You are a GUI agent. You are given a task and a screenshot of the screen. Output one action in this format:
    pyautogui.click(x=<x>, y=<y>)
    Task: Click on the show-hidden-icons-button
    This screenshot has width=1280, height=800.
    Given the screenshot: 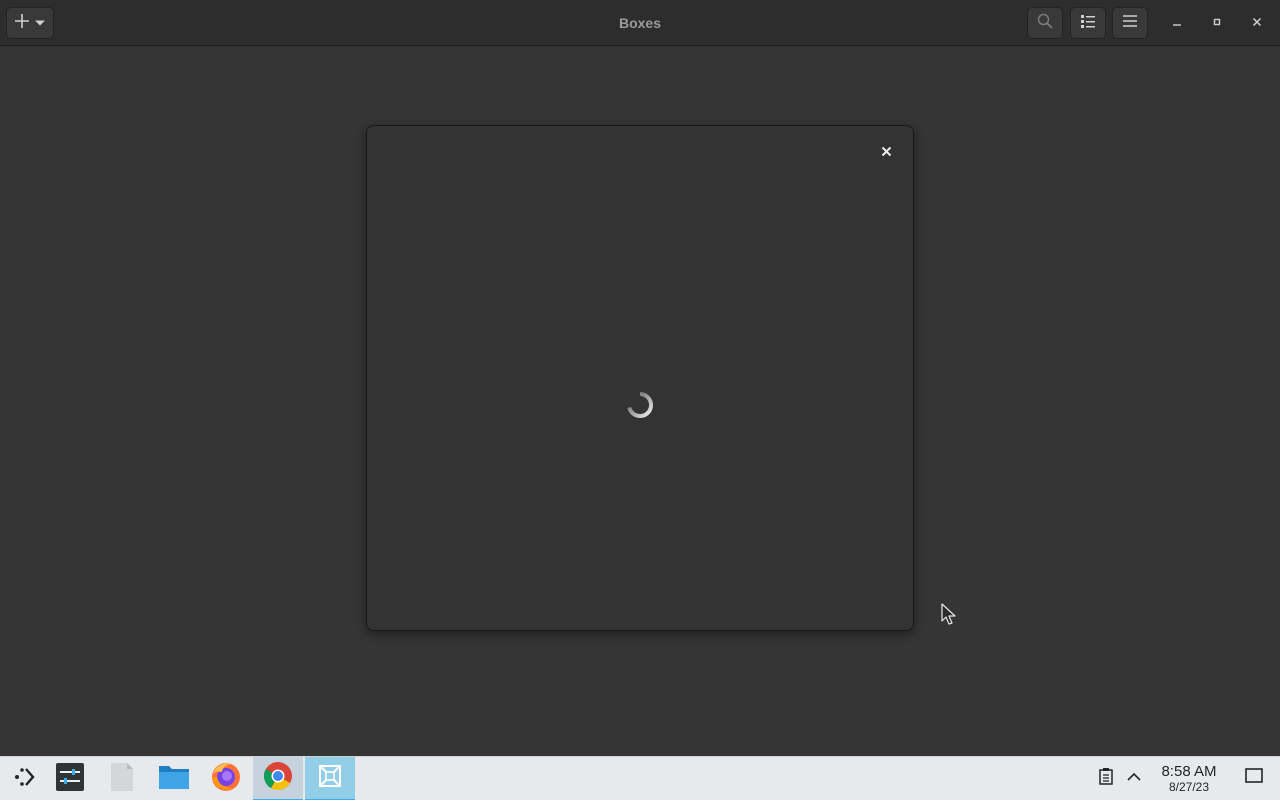 What is the action you would take?
    pyautogui.click(x=1134, y=778)
    